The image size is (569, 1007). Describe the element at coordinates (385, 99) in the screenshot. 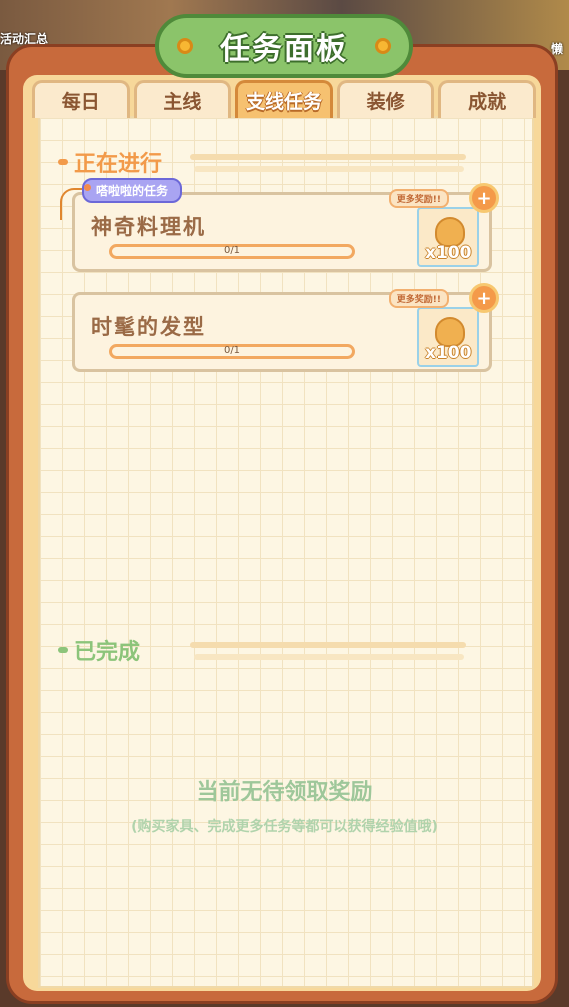

I see `tab-decoration: 装修` at that location.